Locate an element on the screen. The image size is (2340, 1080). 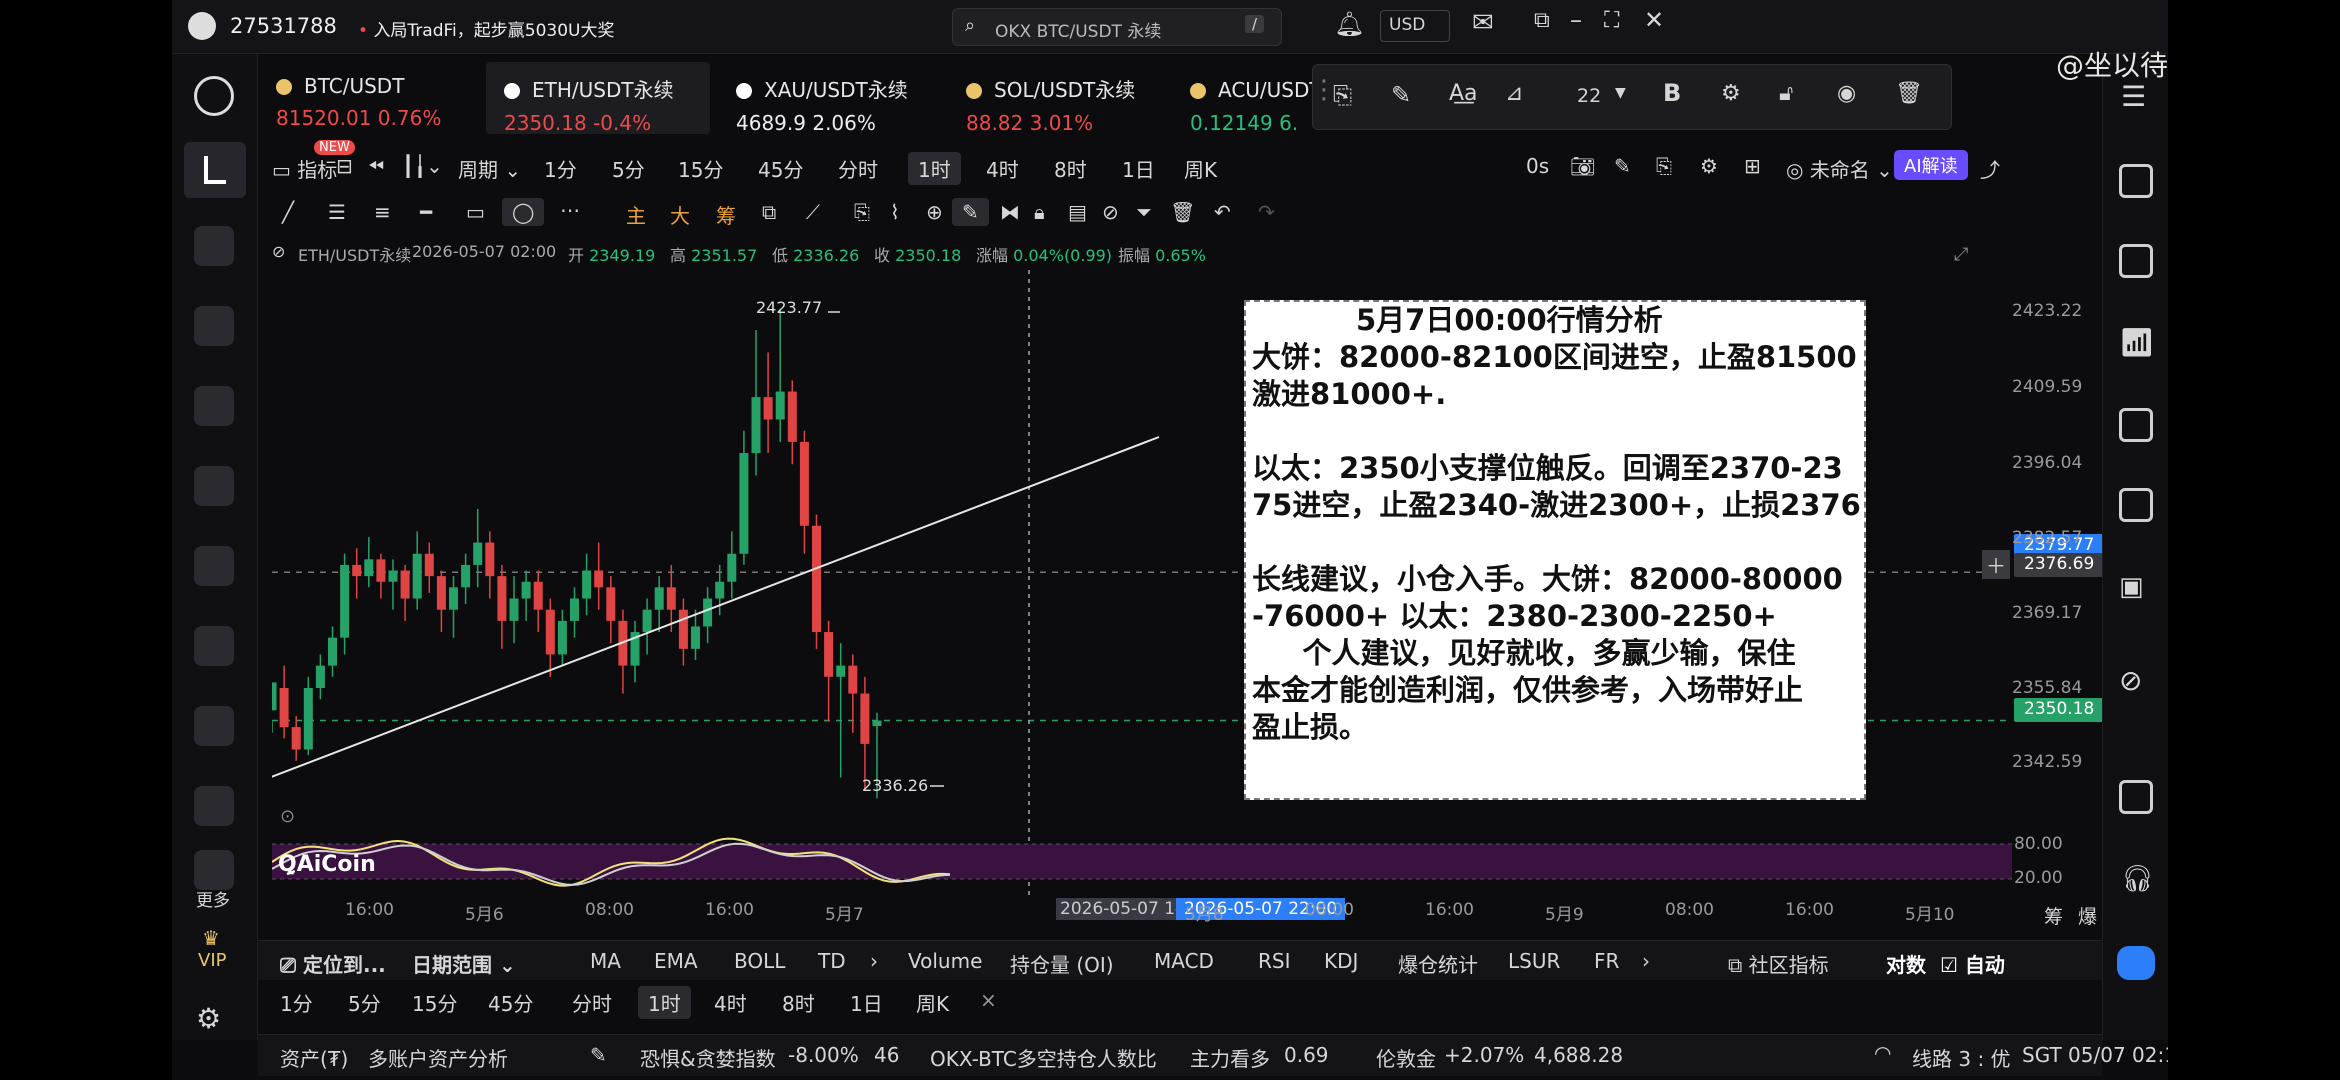
grid-icon: ⊞ is located at coordinates (1752, 166).